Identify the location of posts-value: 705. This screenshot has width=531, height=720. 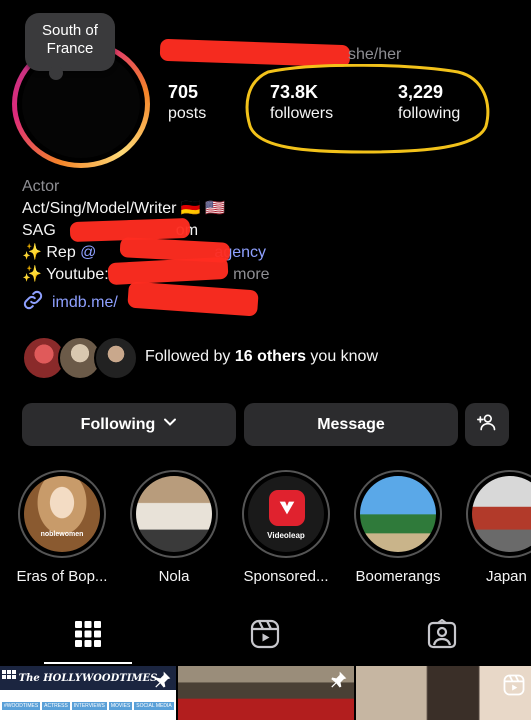
(183, 92).